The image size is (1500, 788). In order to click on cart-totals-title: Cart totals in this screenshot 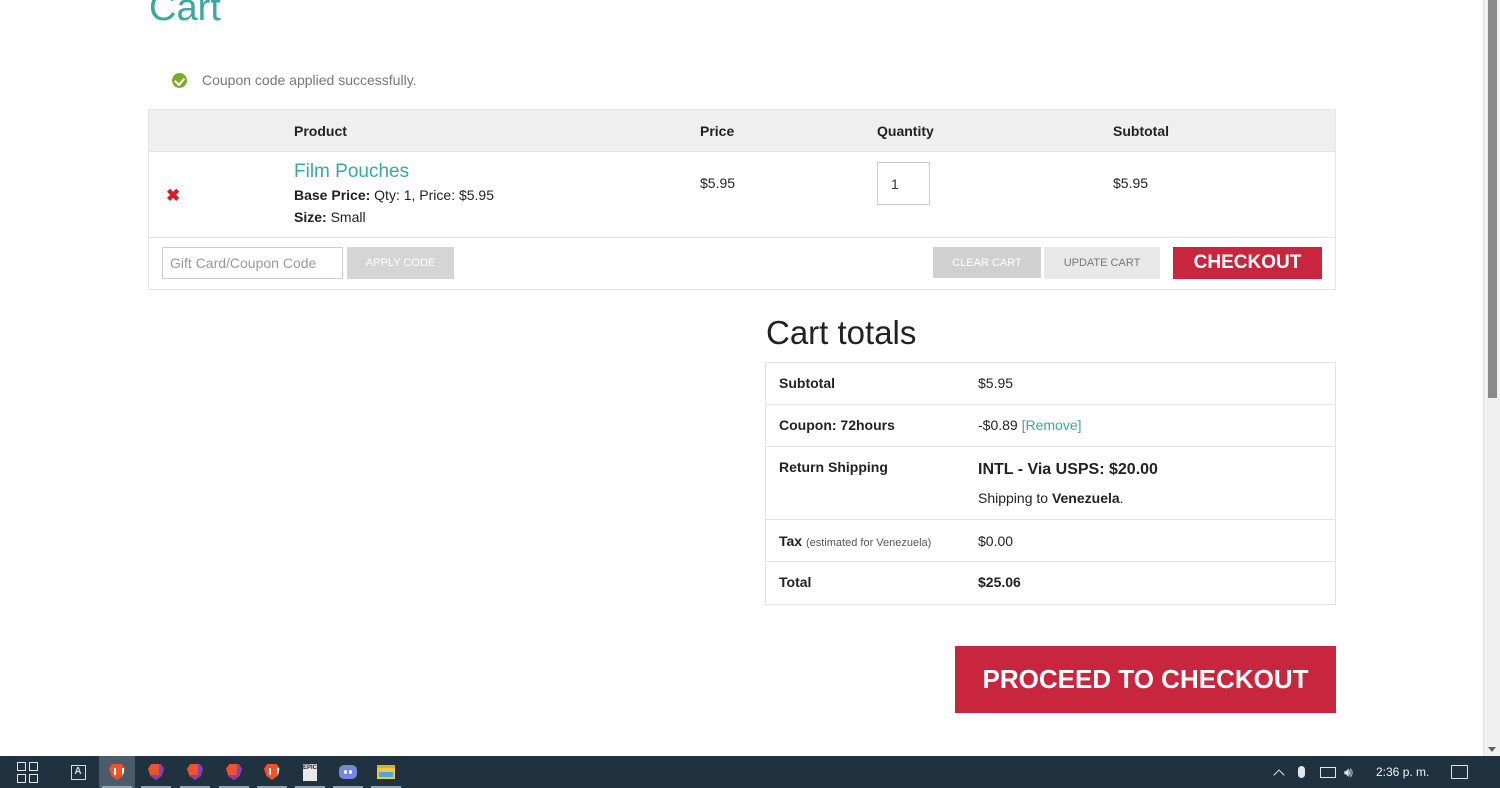, I will do `click(841, 332)`.